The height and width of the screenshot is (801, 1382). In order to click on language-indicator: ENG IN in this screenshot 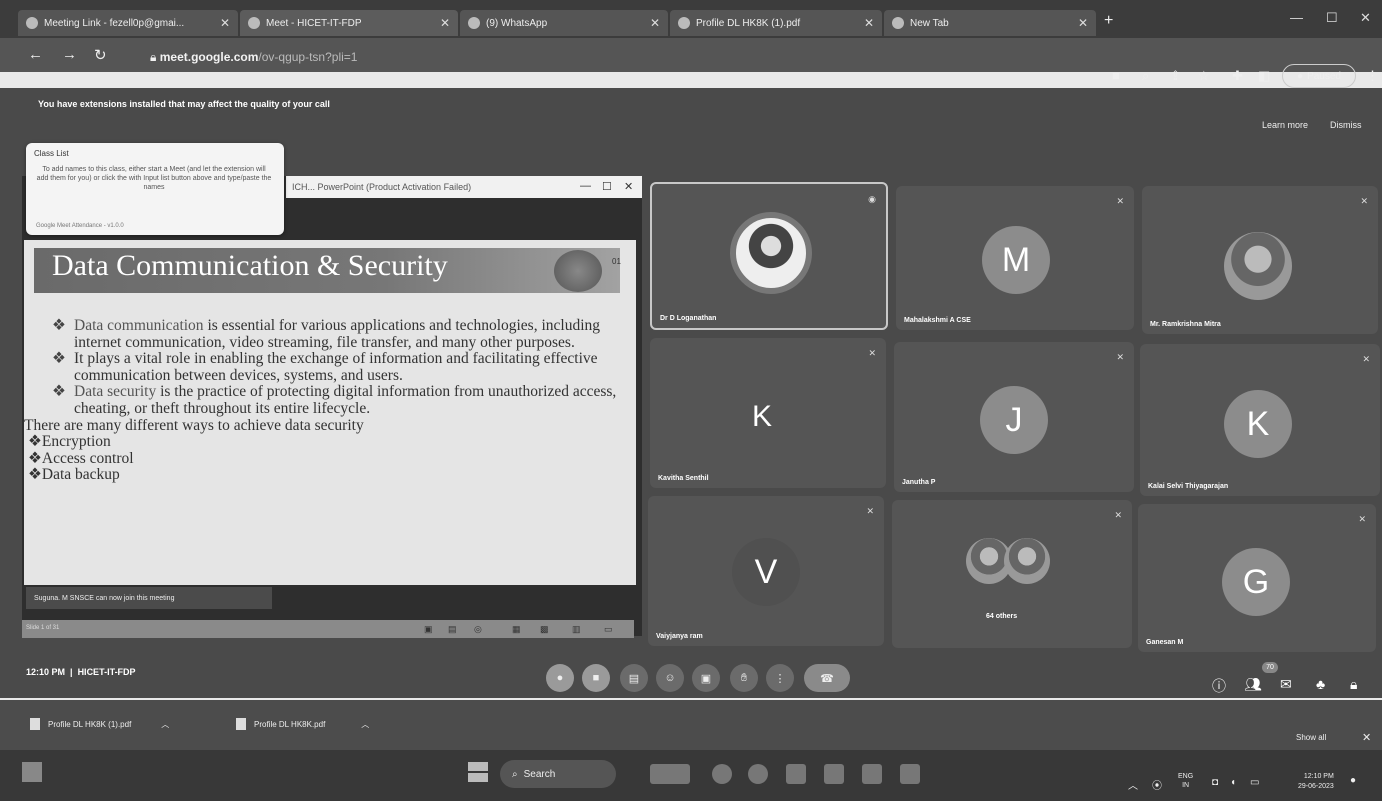, I will do `click(1185, 781)`.